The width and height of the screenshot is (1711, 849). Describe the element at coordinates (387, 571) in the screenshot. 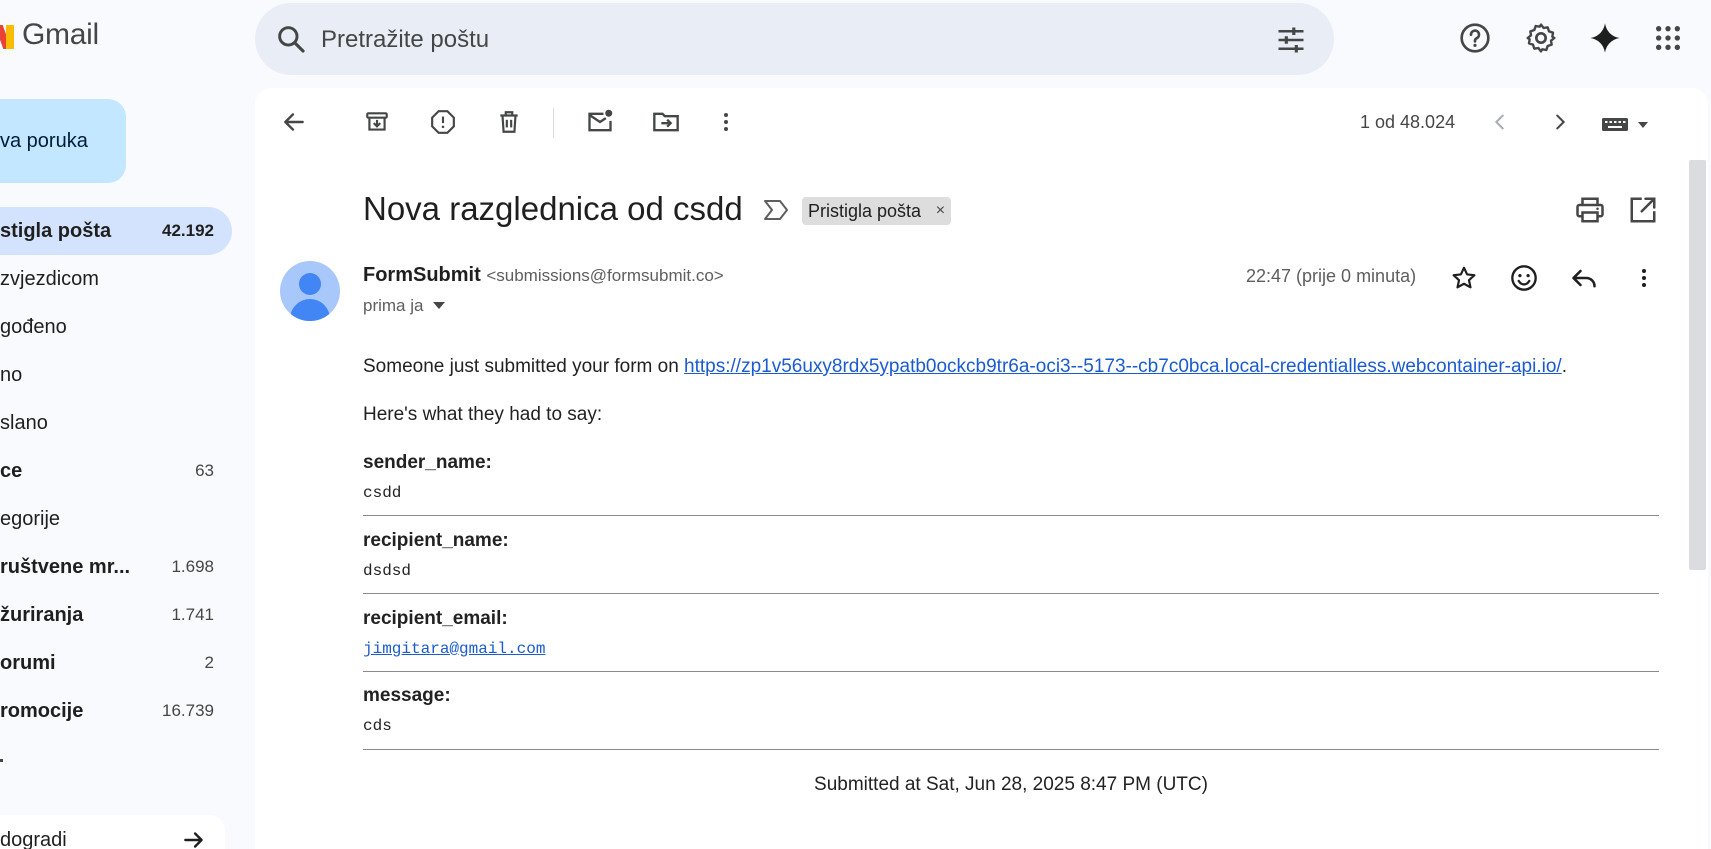

I see `field-value: dsdsd` at that location.